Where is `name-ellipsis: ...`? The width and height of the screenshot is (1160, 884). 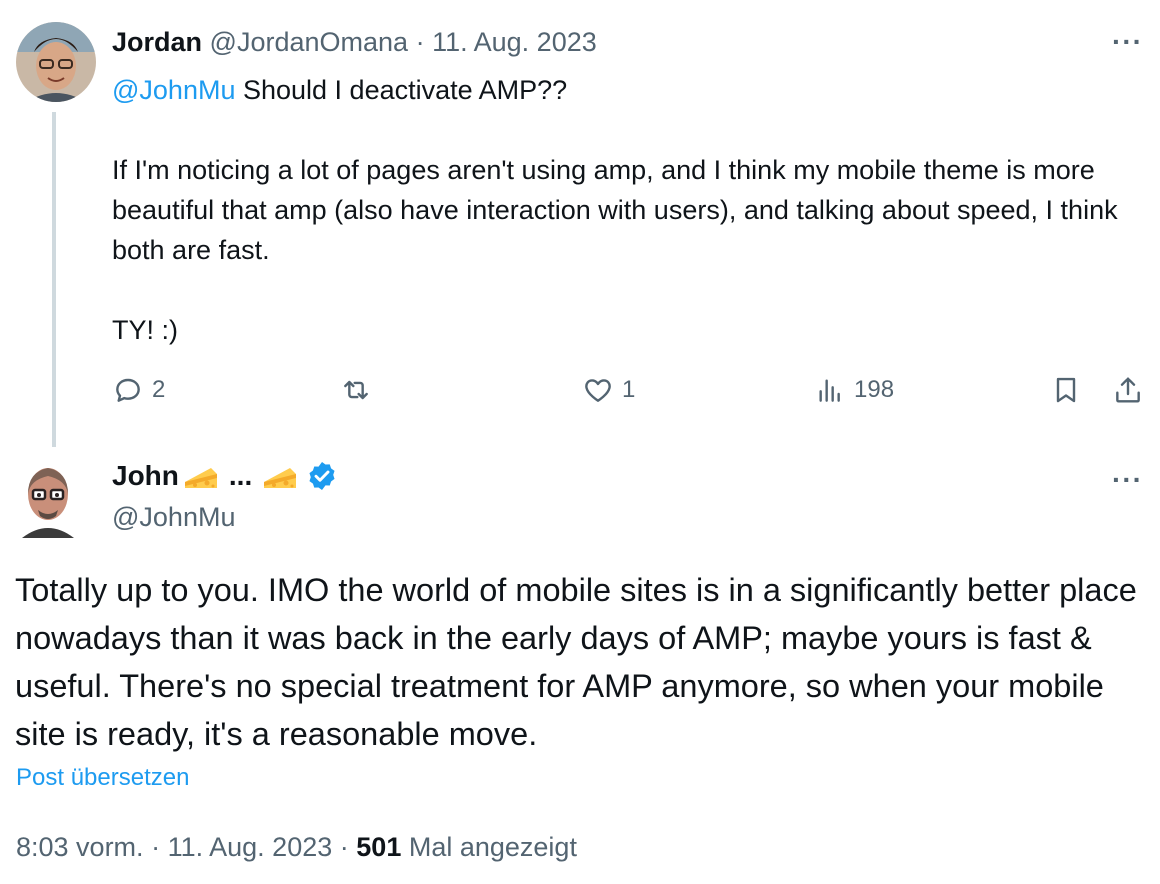 name-ellipsis: ... is located at coordinates (240, 475).